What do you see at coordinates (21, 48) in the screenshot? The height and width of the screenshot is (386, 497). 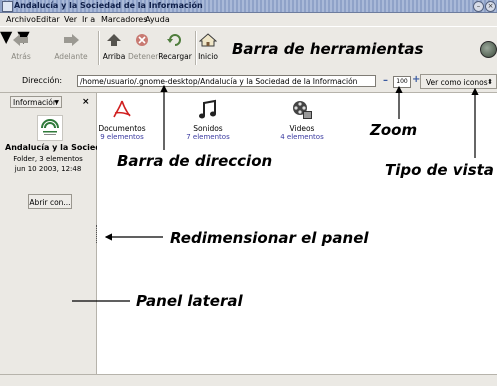 I see `back-button: Atrás` at bounding box center [21, 48].